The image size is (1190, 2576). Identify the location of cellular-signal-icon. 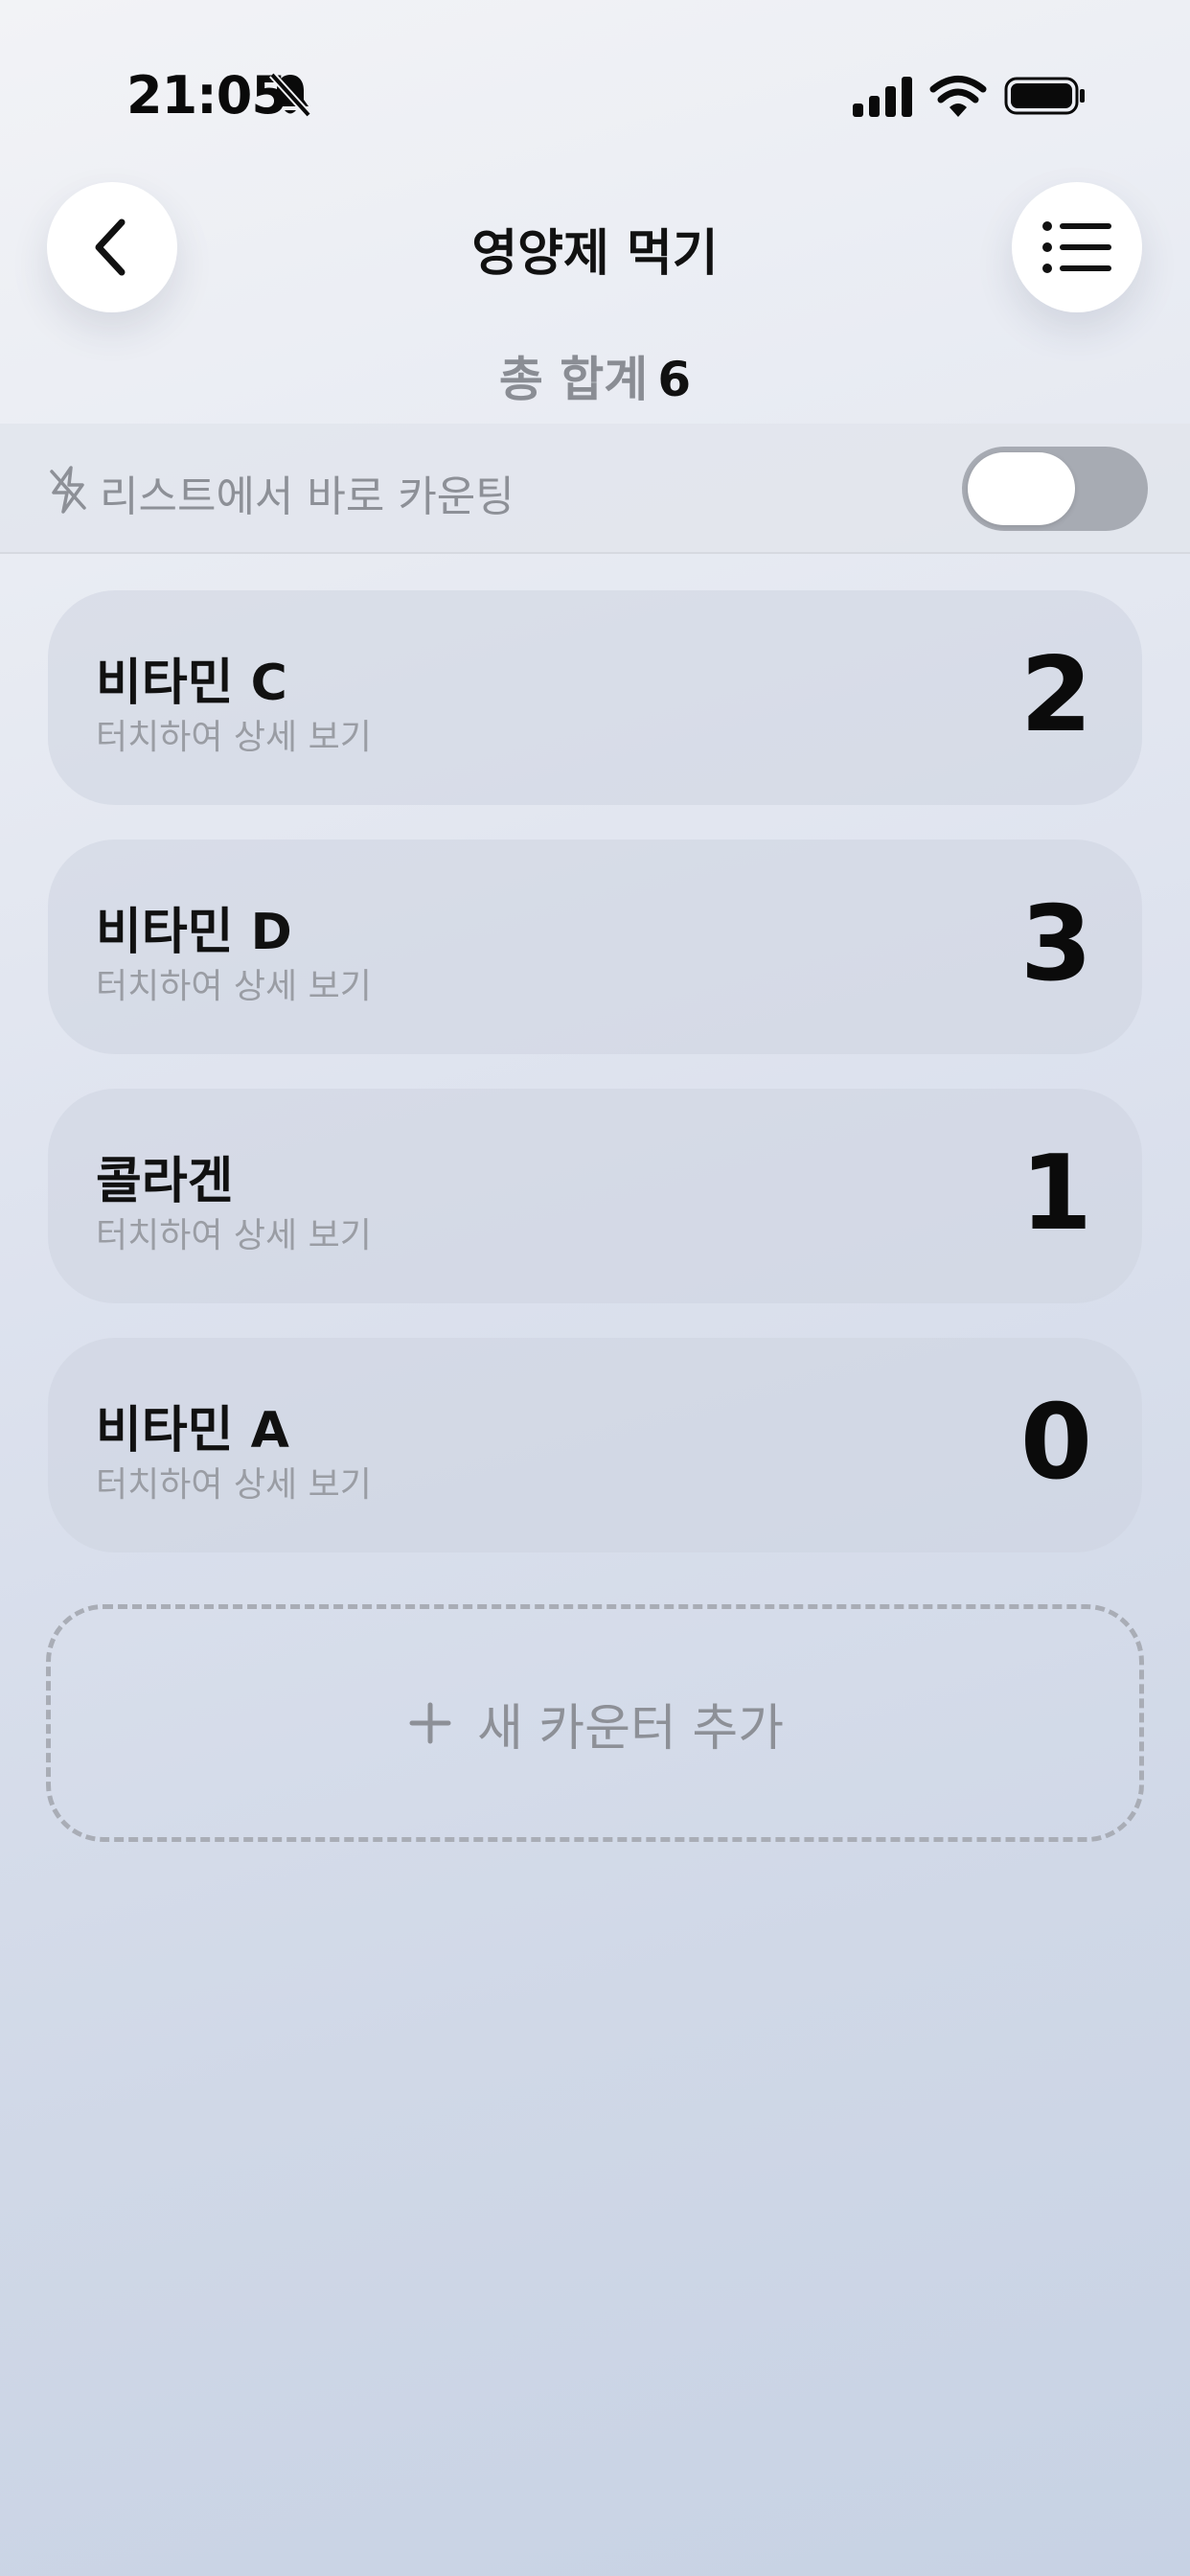
(883, 97).